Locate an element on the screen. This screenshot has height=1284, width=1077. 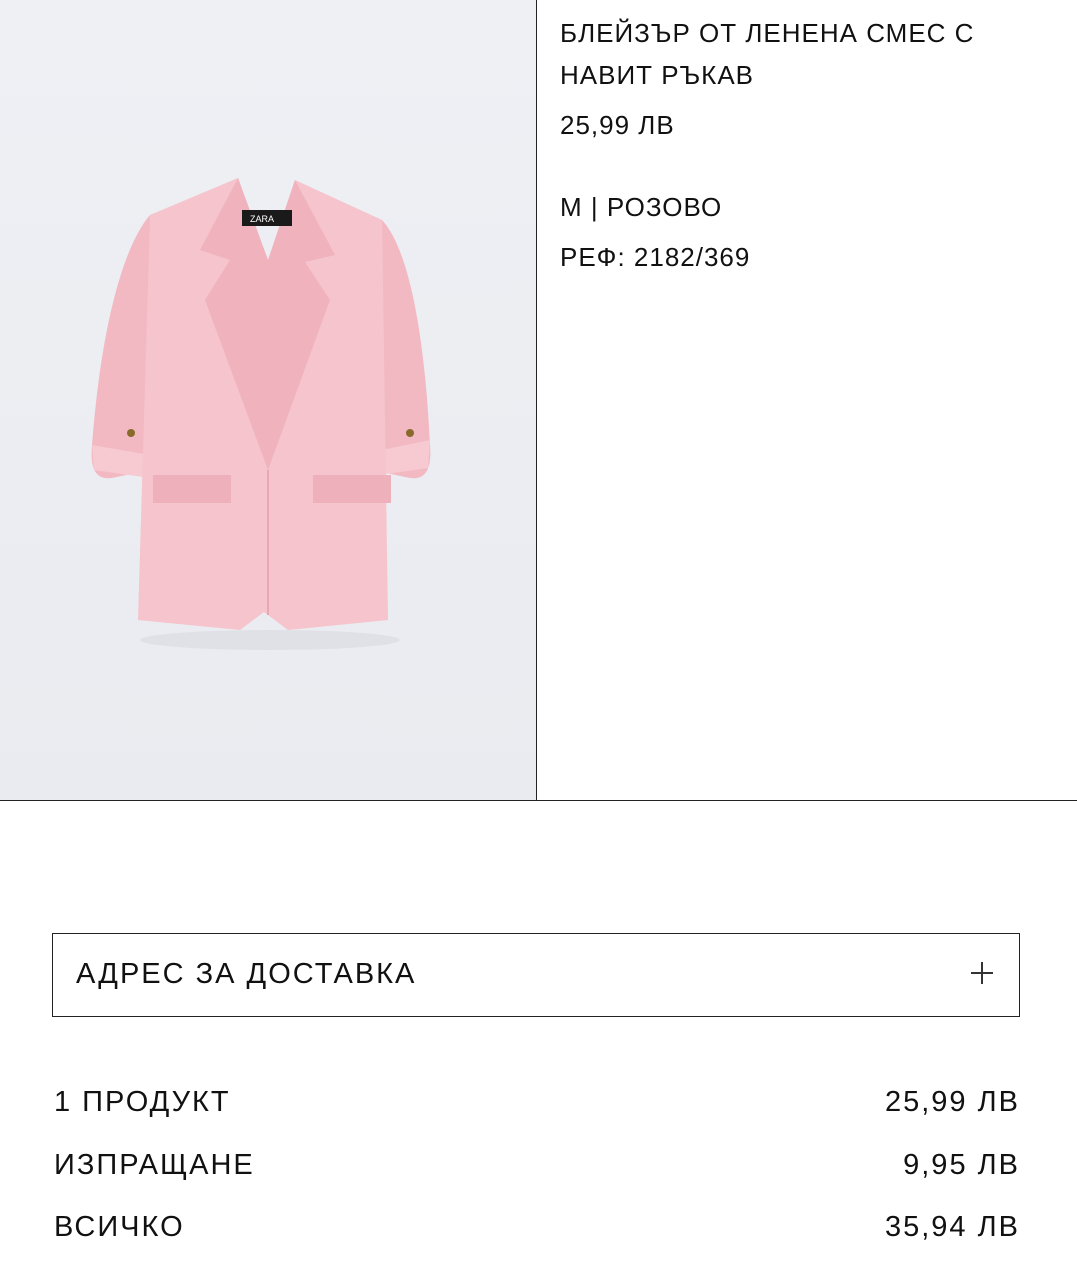
plus-icon is located at coordinates (982, 973).